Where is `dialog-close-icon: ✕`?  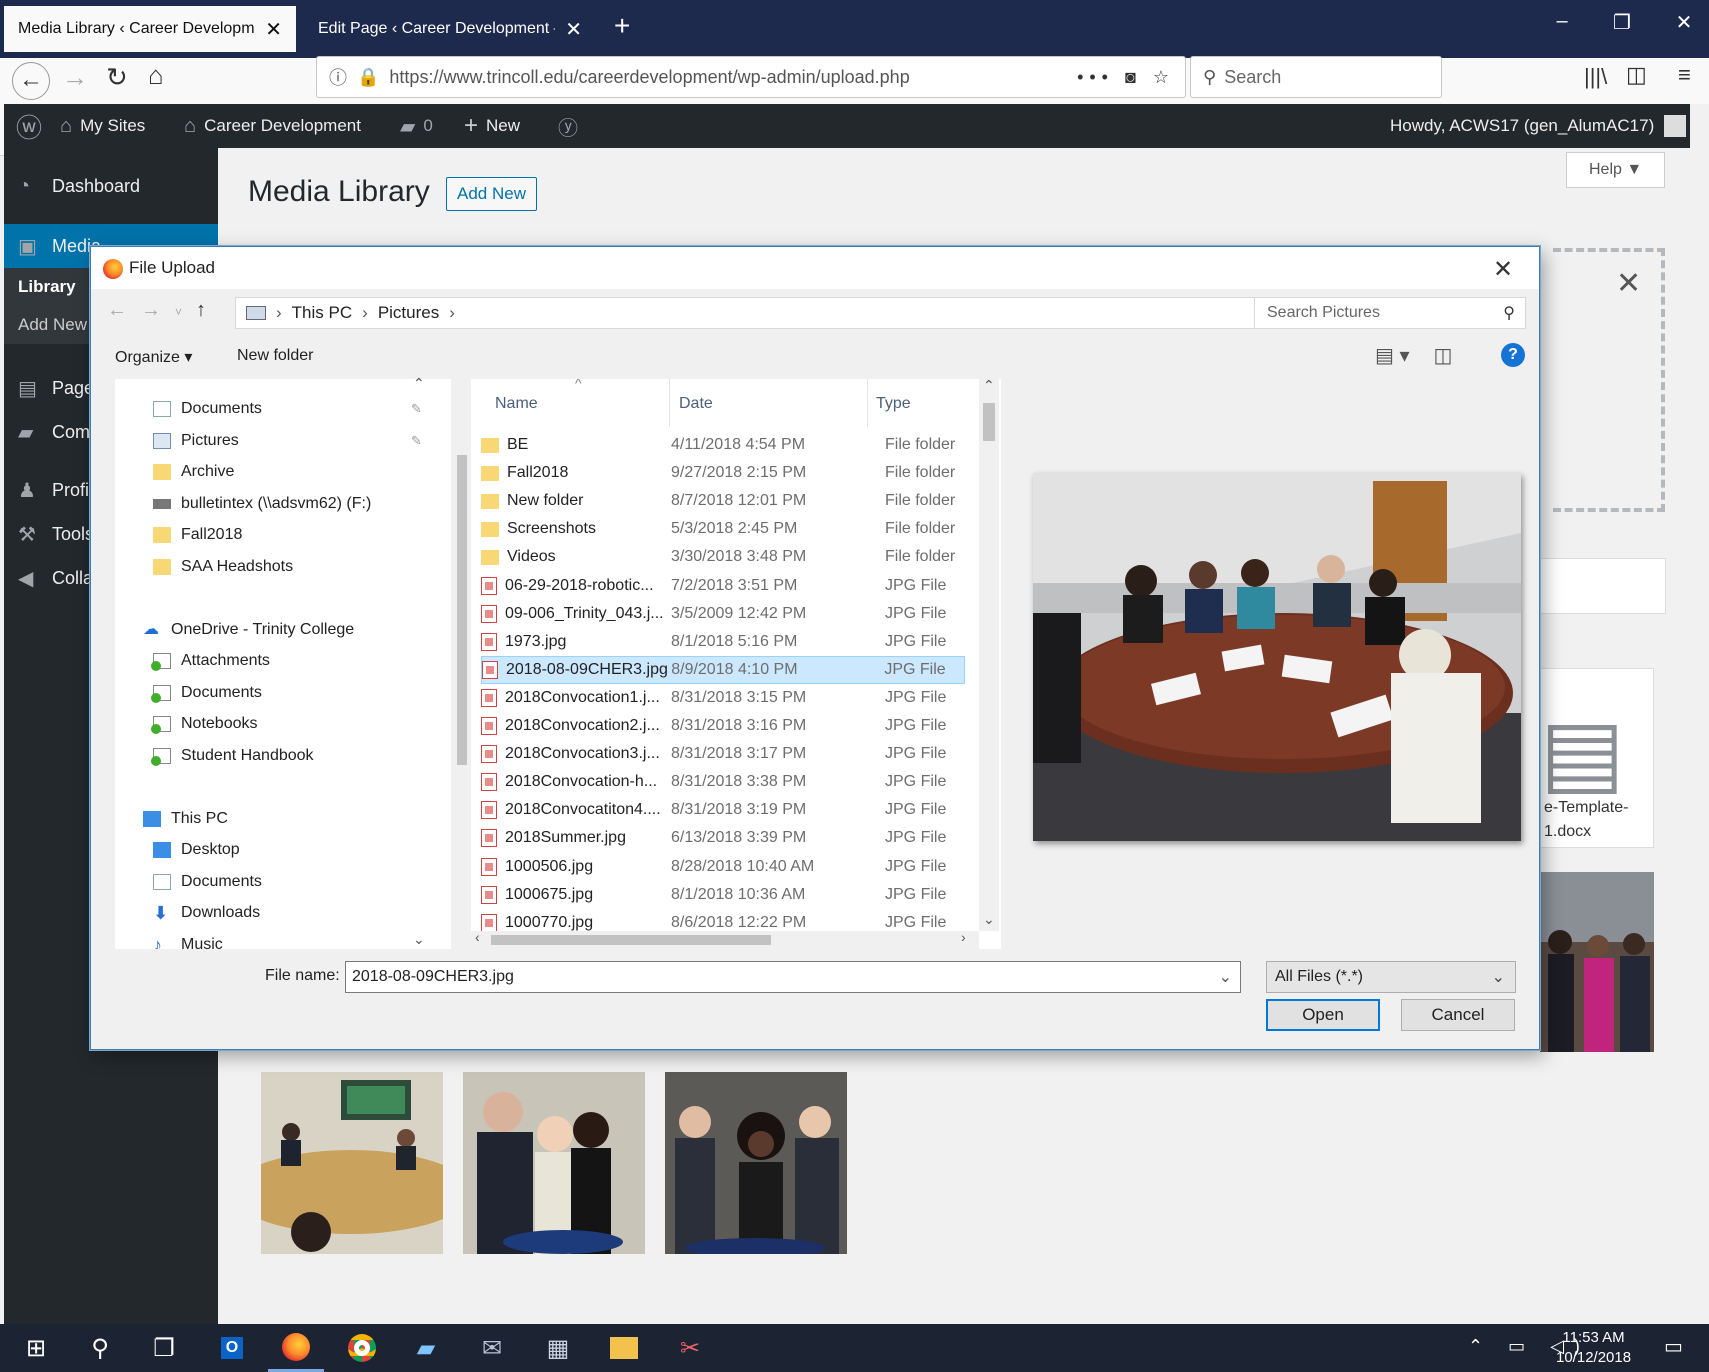
dialog-close-icon: ✕ is located at coordinates (1503, 269).